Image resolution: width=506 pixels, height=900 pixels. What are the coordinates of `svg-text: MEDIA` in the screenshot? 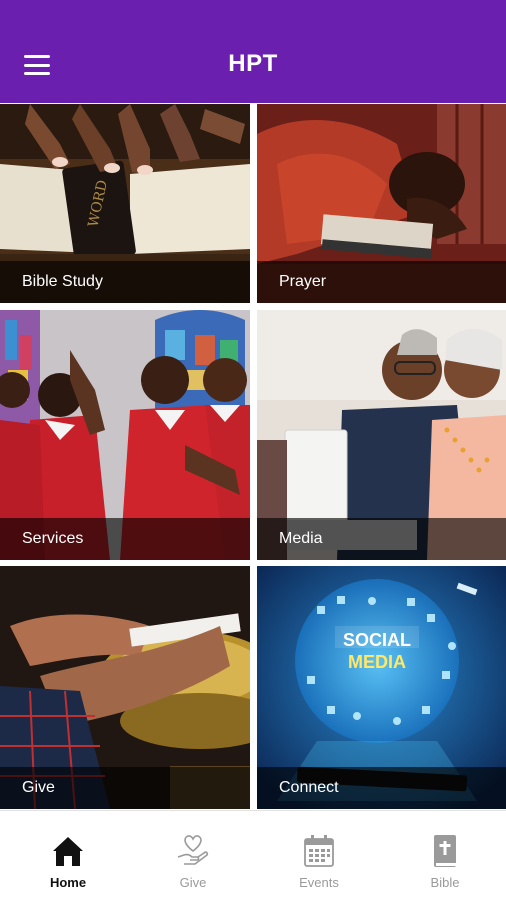 It's located at (377, 662).